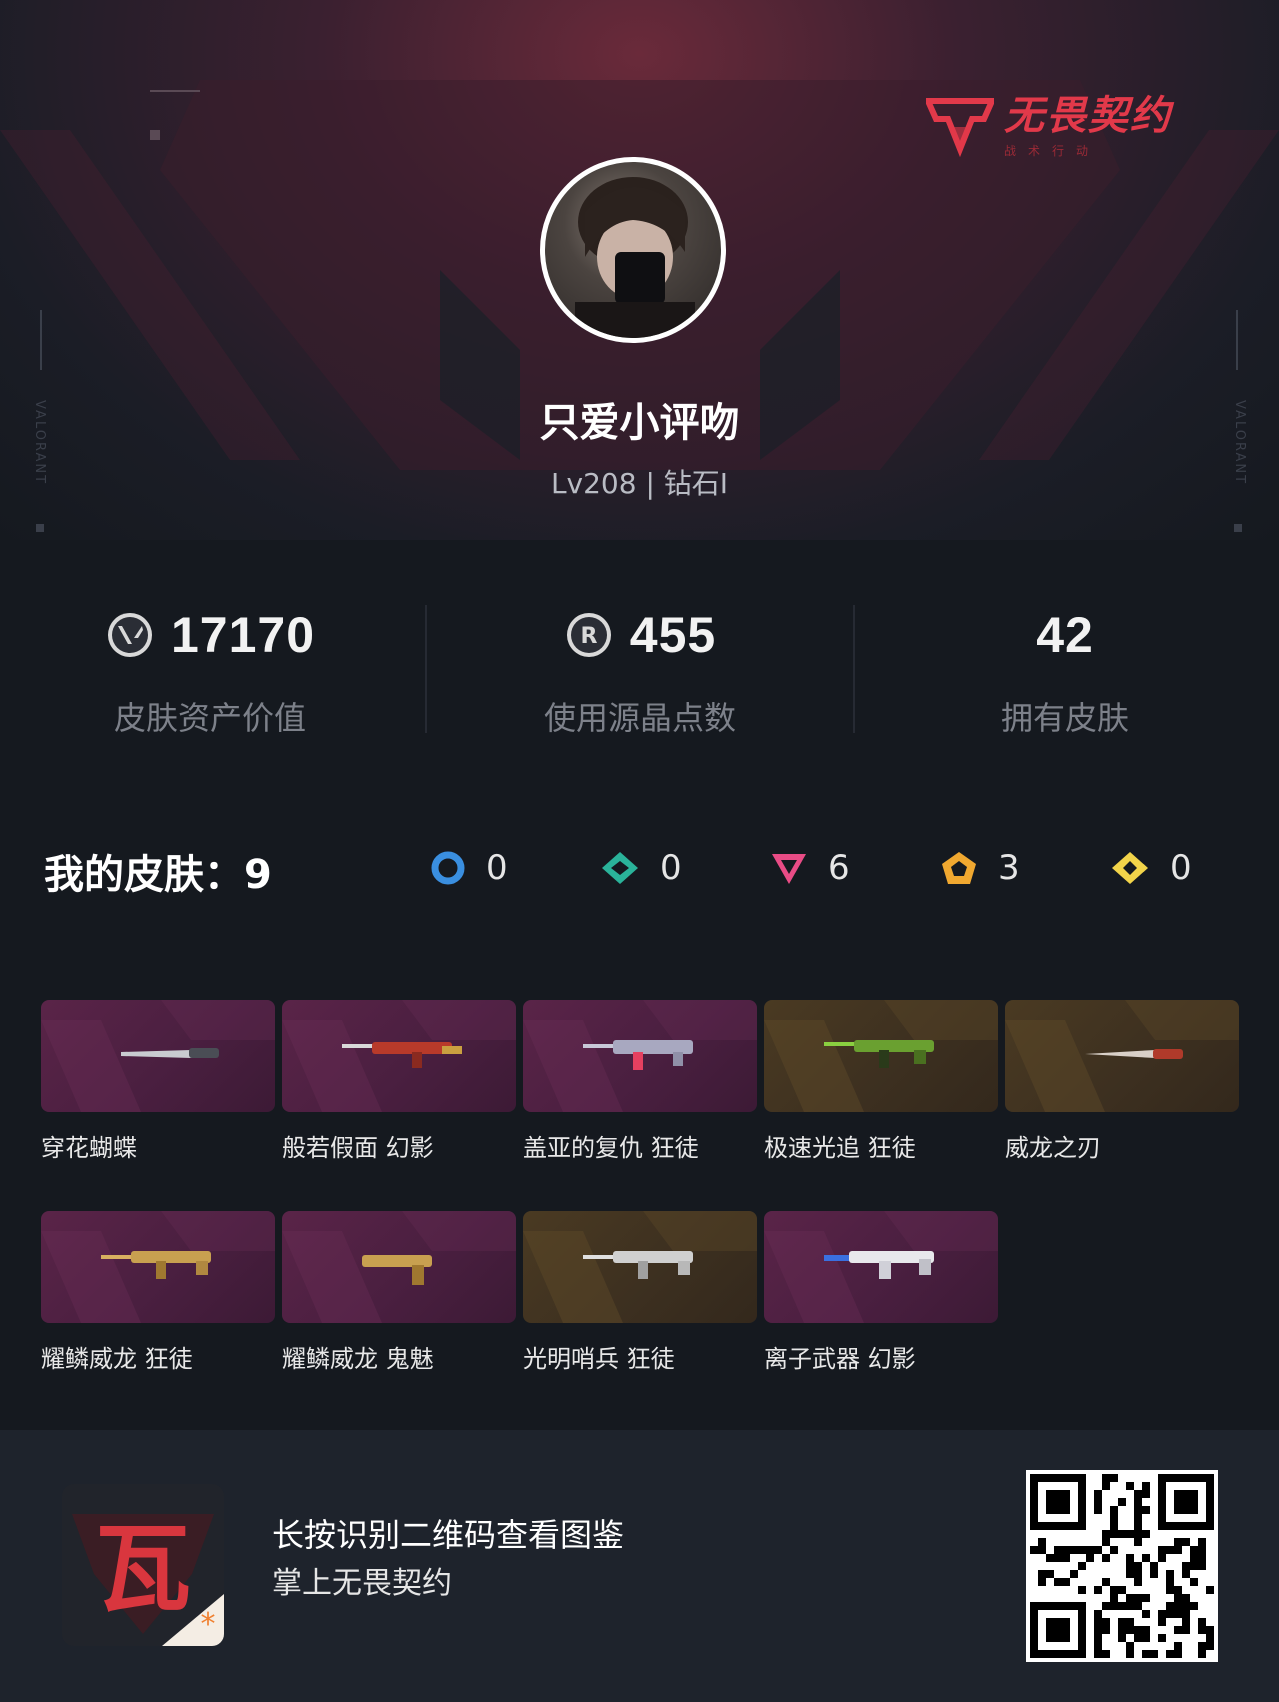 Image resolution: width=1279 pixels, height=1702 pixels. I want to click on pistol-icon, so click(397, 1270).